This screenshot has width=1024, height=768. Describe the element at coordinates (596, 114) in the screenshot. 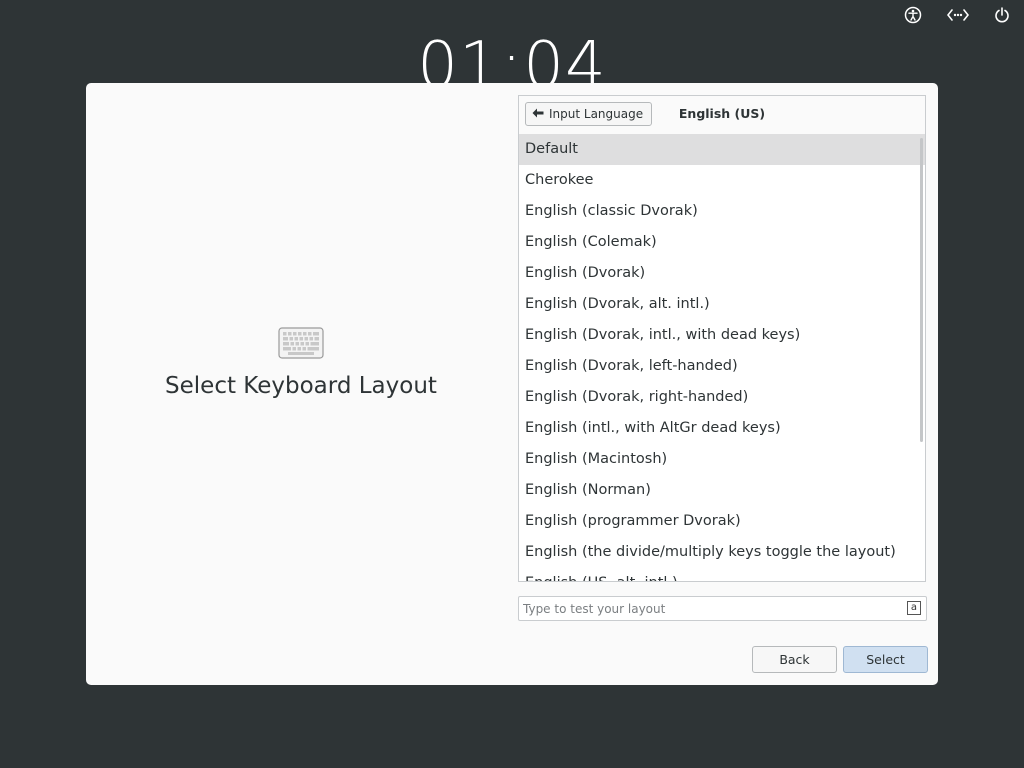

I see `input-language-label: Input Language` at that location.